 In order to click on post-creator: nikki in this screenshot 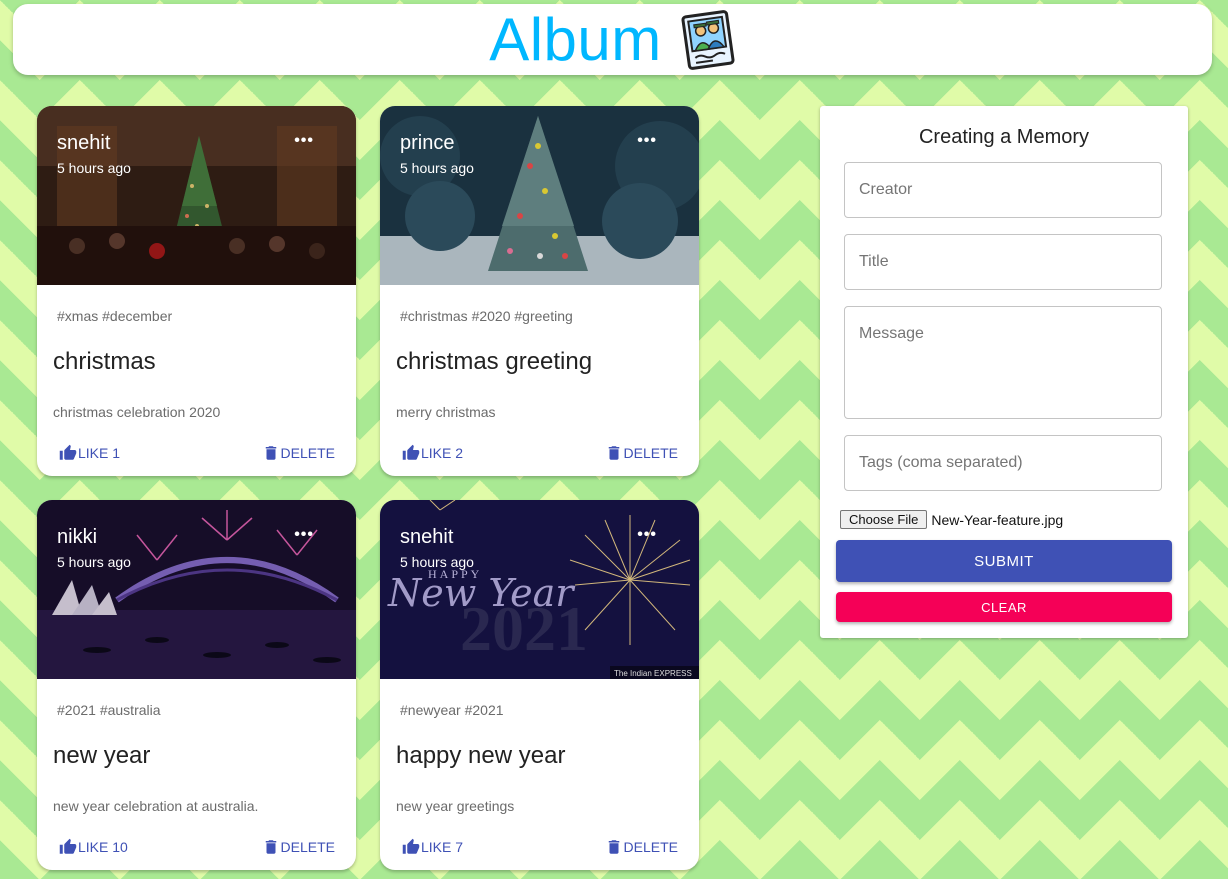, I will do `click(77, 537)`.